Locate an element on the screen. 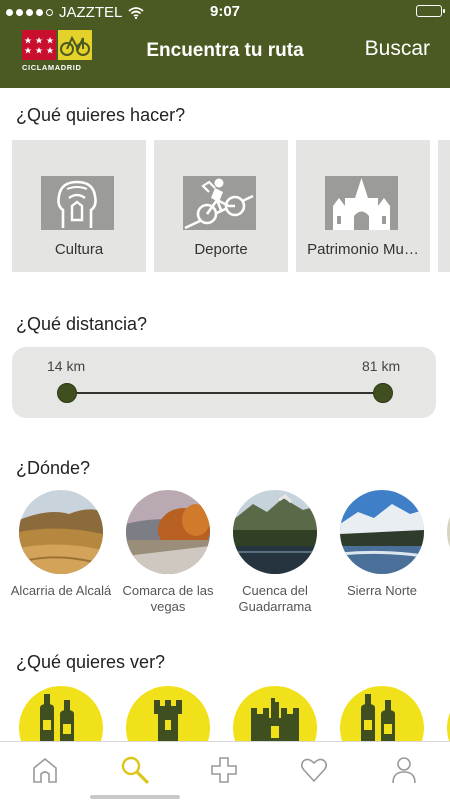 This screenshot has height=800, width=450. tab-home is located at coordinates (45, 770).